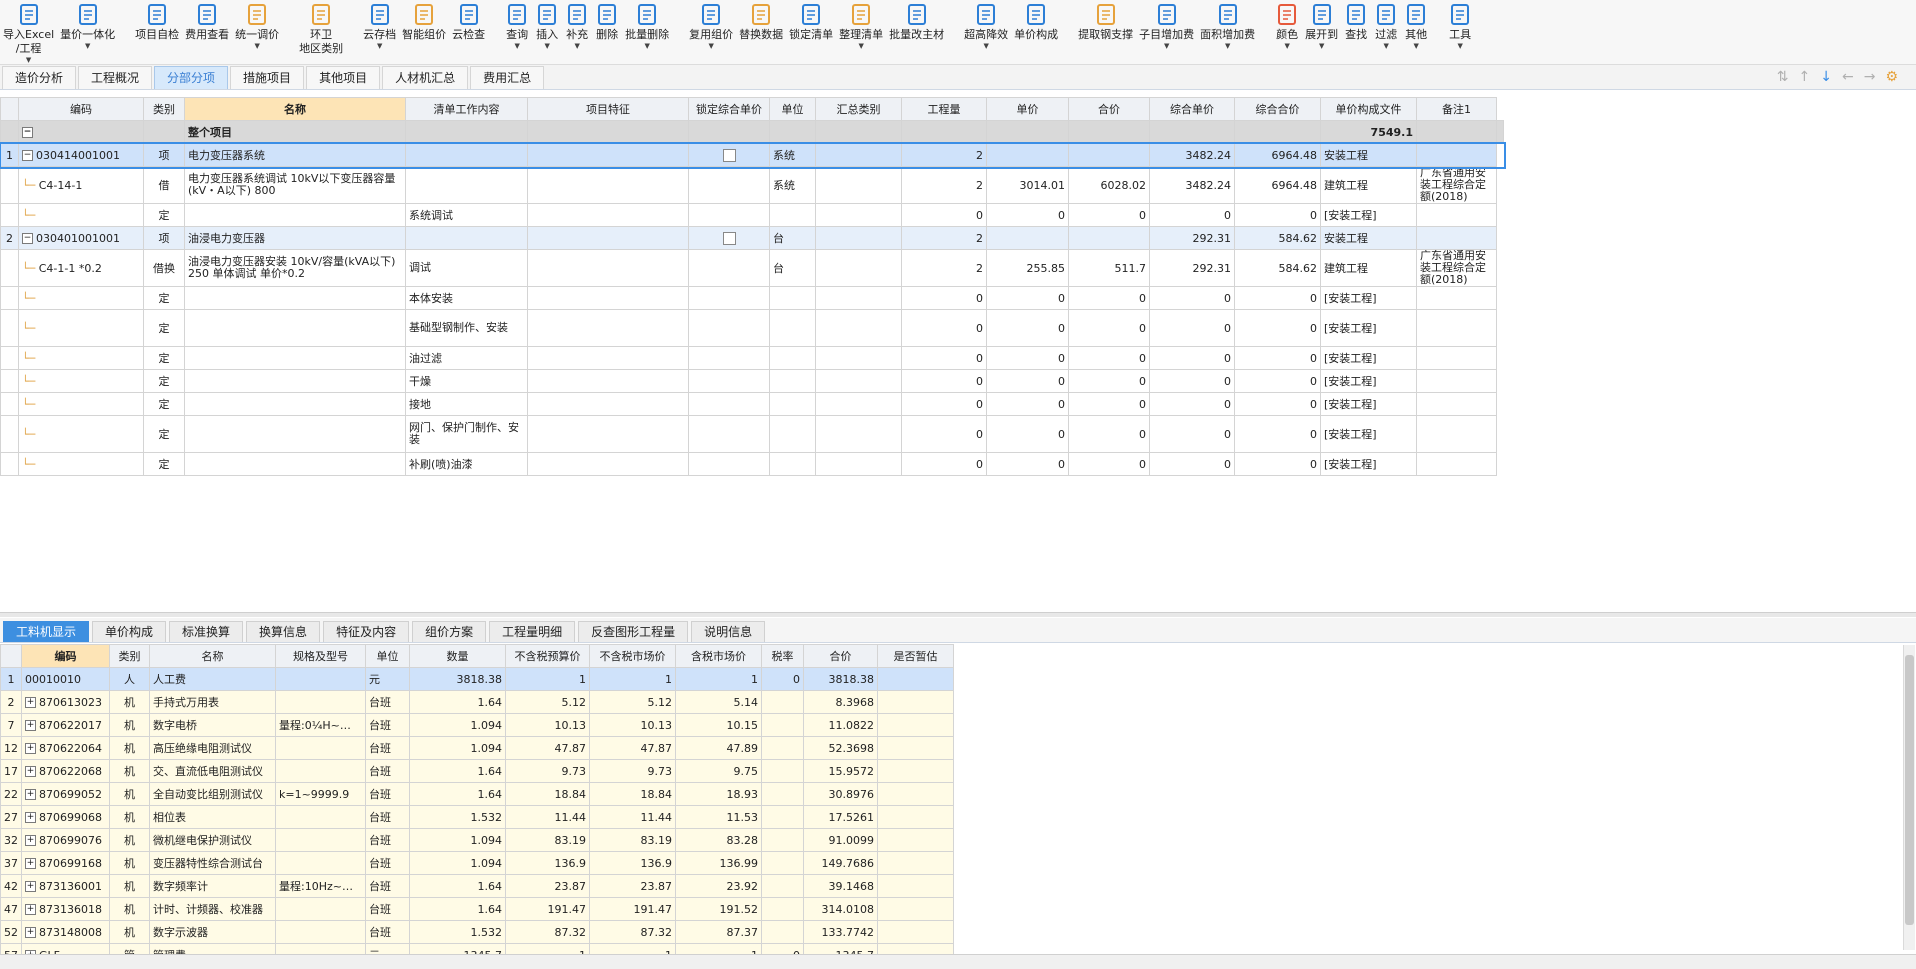 The width and height of the screenshot is (1916, 969). I want to click on amount-cell: 314.0108, so click(840, 909).